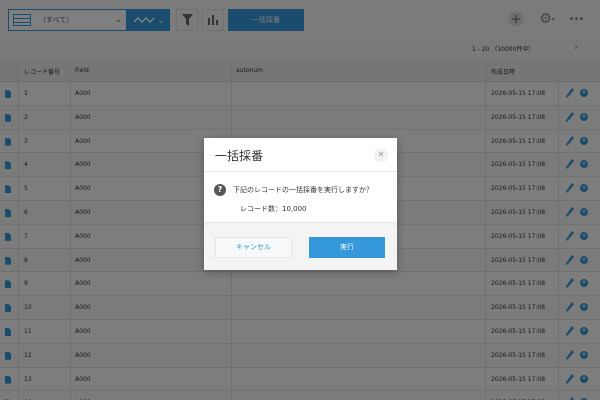 This screenshot has width=600, height=400. What do you see at coordinates (347, 247) in the screenshot?
I see `execute-button: 実行` at bounding box center [347, 247].